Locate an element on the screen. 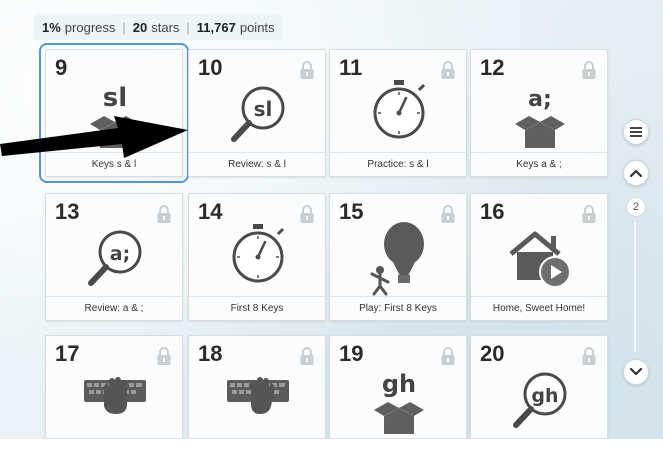  scroll-track is located at coordinates (635, 287).